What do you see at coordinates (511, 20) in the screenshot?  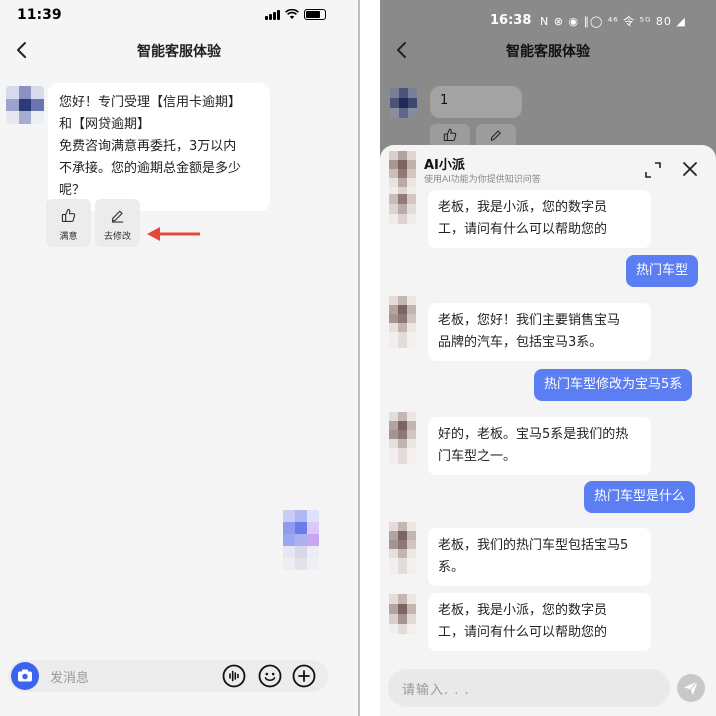 I see `status-time: 16:38` at bounding box center [511, 20].